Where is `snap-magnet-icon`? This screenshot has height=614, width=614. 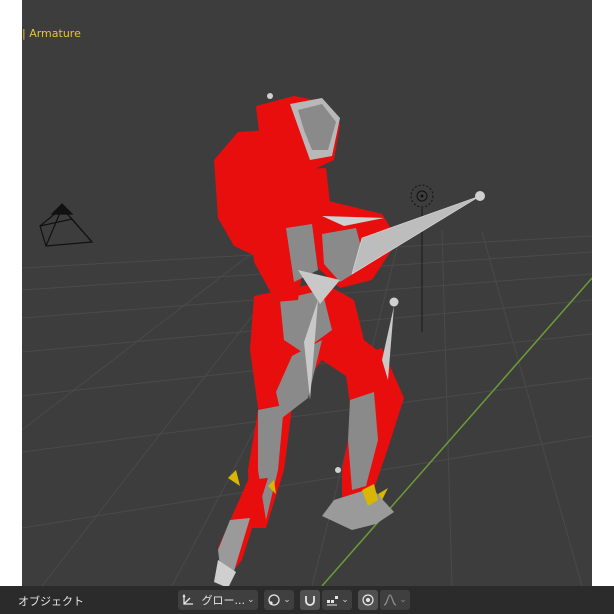 snap-magnet-icon is located at coordinates (310, 601).